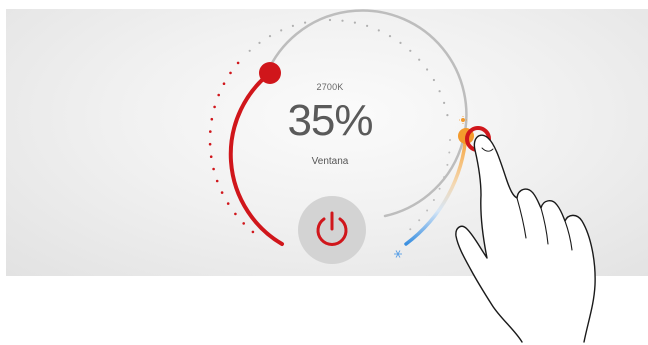 The height and width of the screenshot is (345, 648). Describe the element at coordinates (270, 73) in the screenshot. I see `brightness-slider-handle` at that location.